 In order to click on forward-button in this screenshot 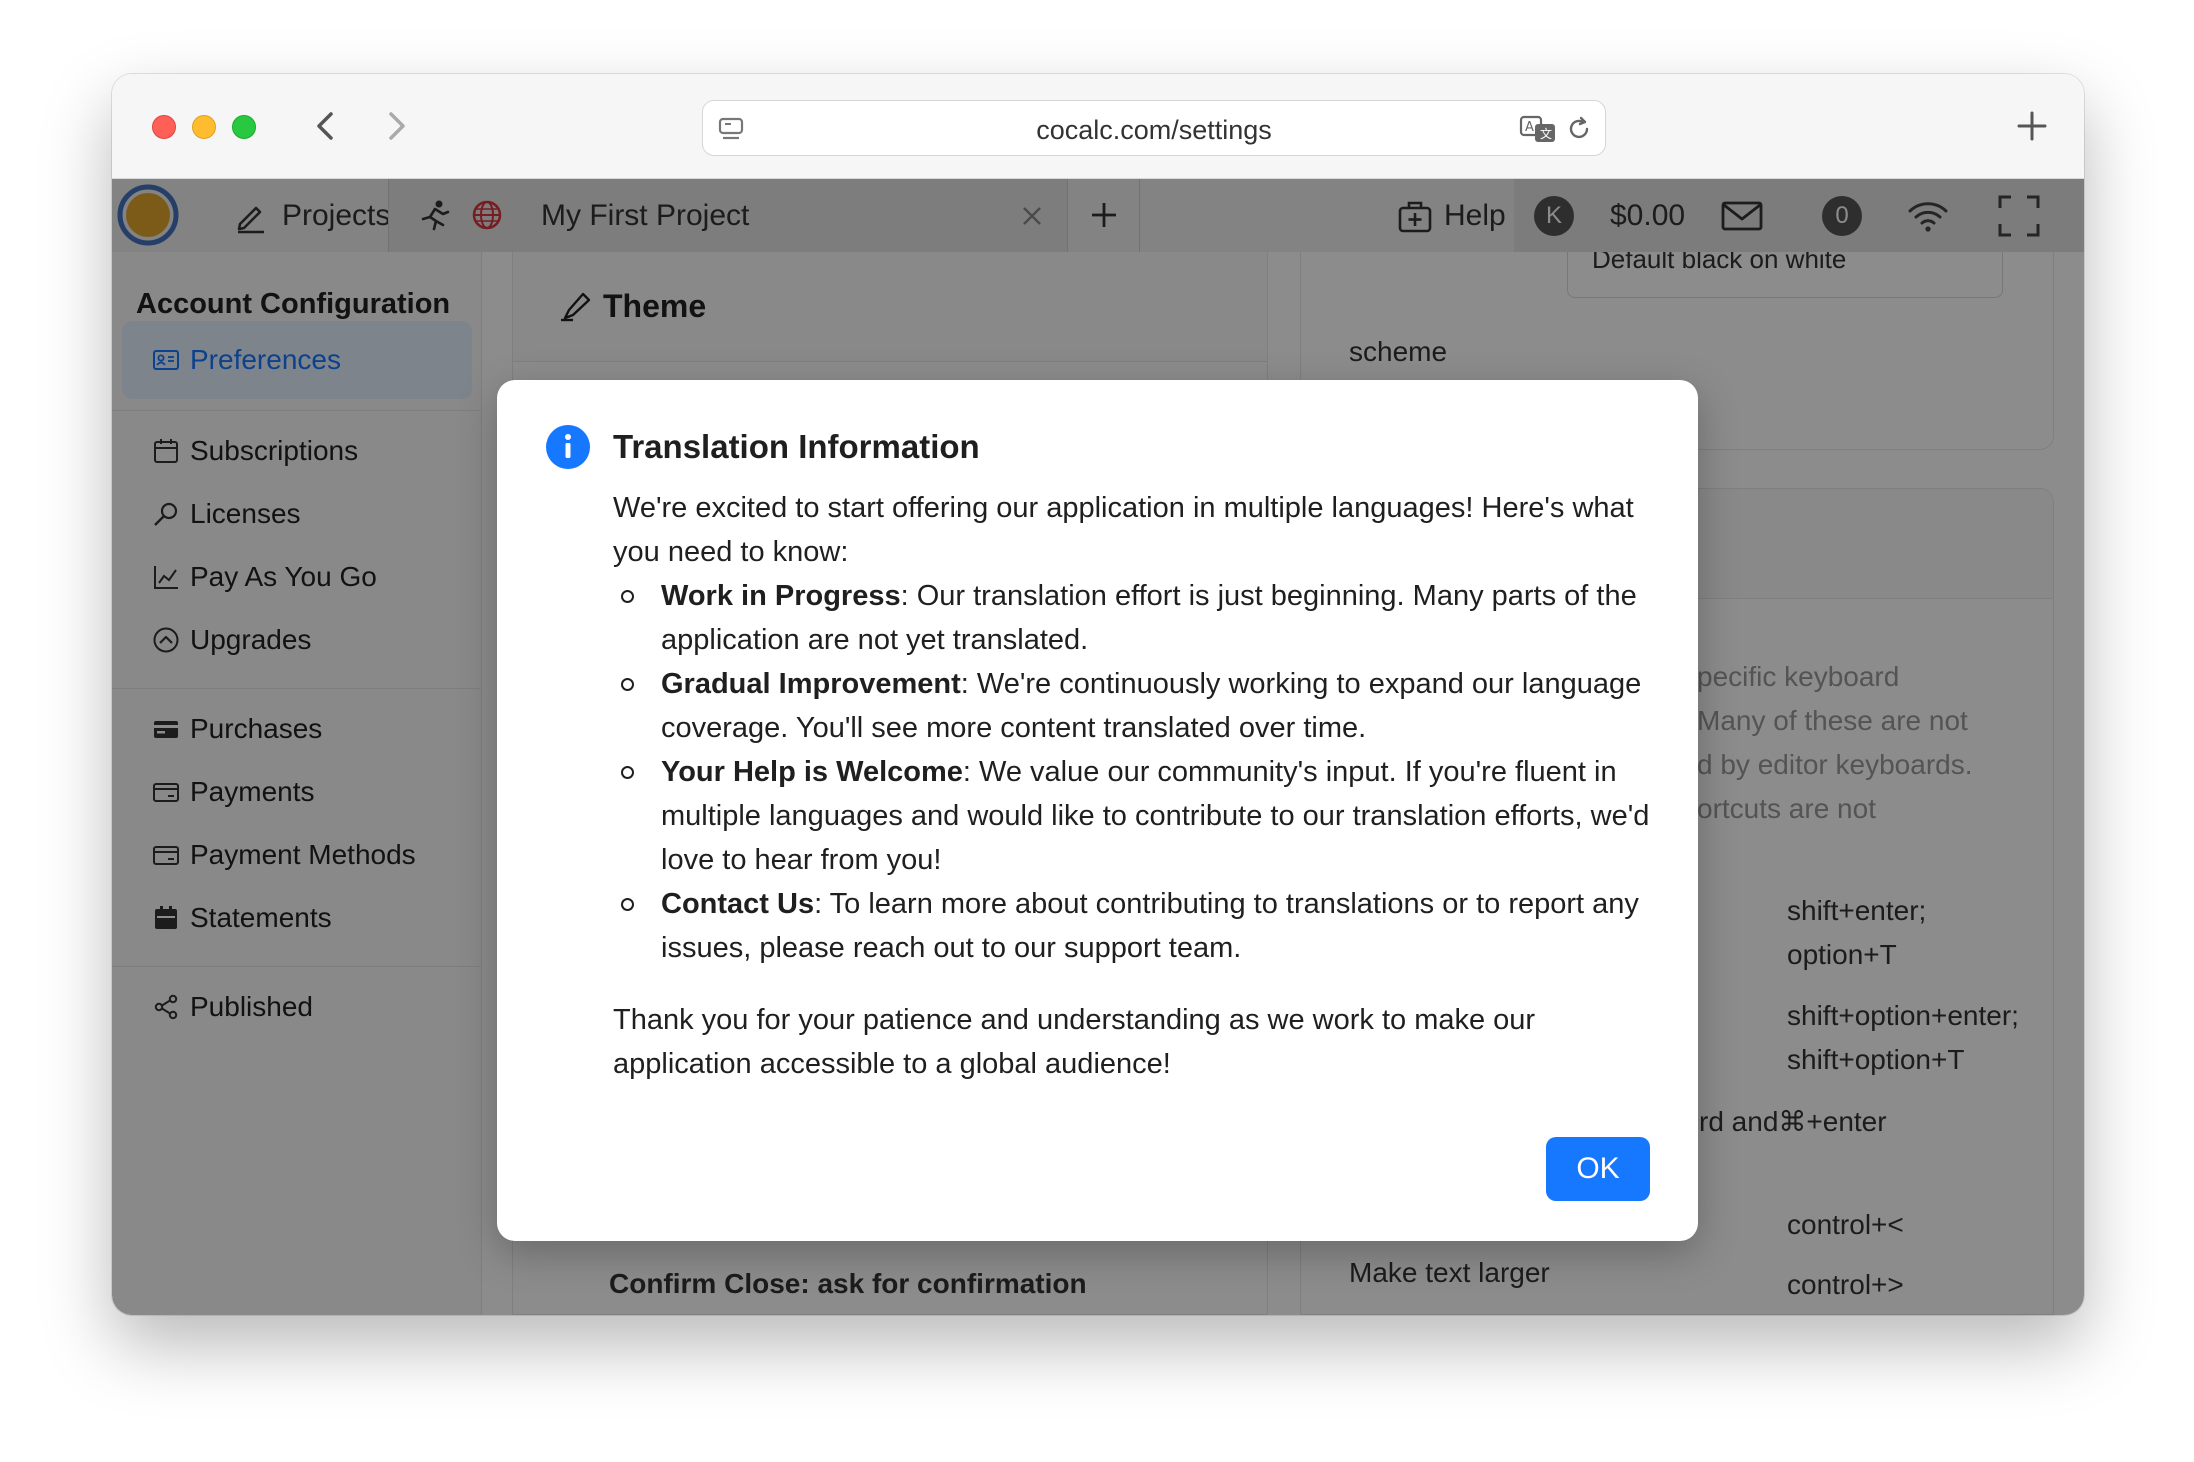, I will do `click(396, 126)`.